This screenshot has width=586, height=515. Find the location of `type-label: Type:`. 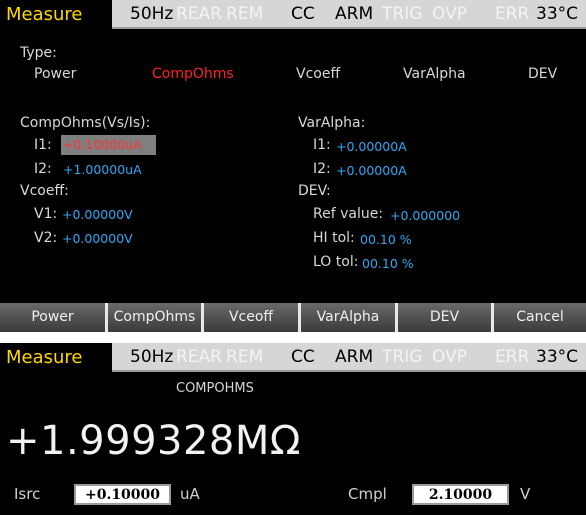

type-label: Type: is located at coordinates (38, 53).